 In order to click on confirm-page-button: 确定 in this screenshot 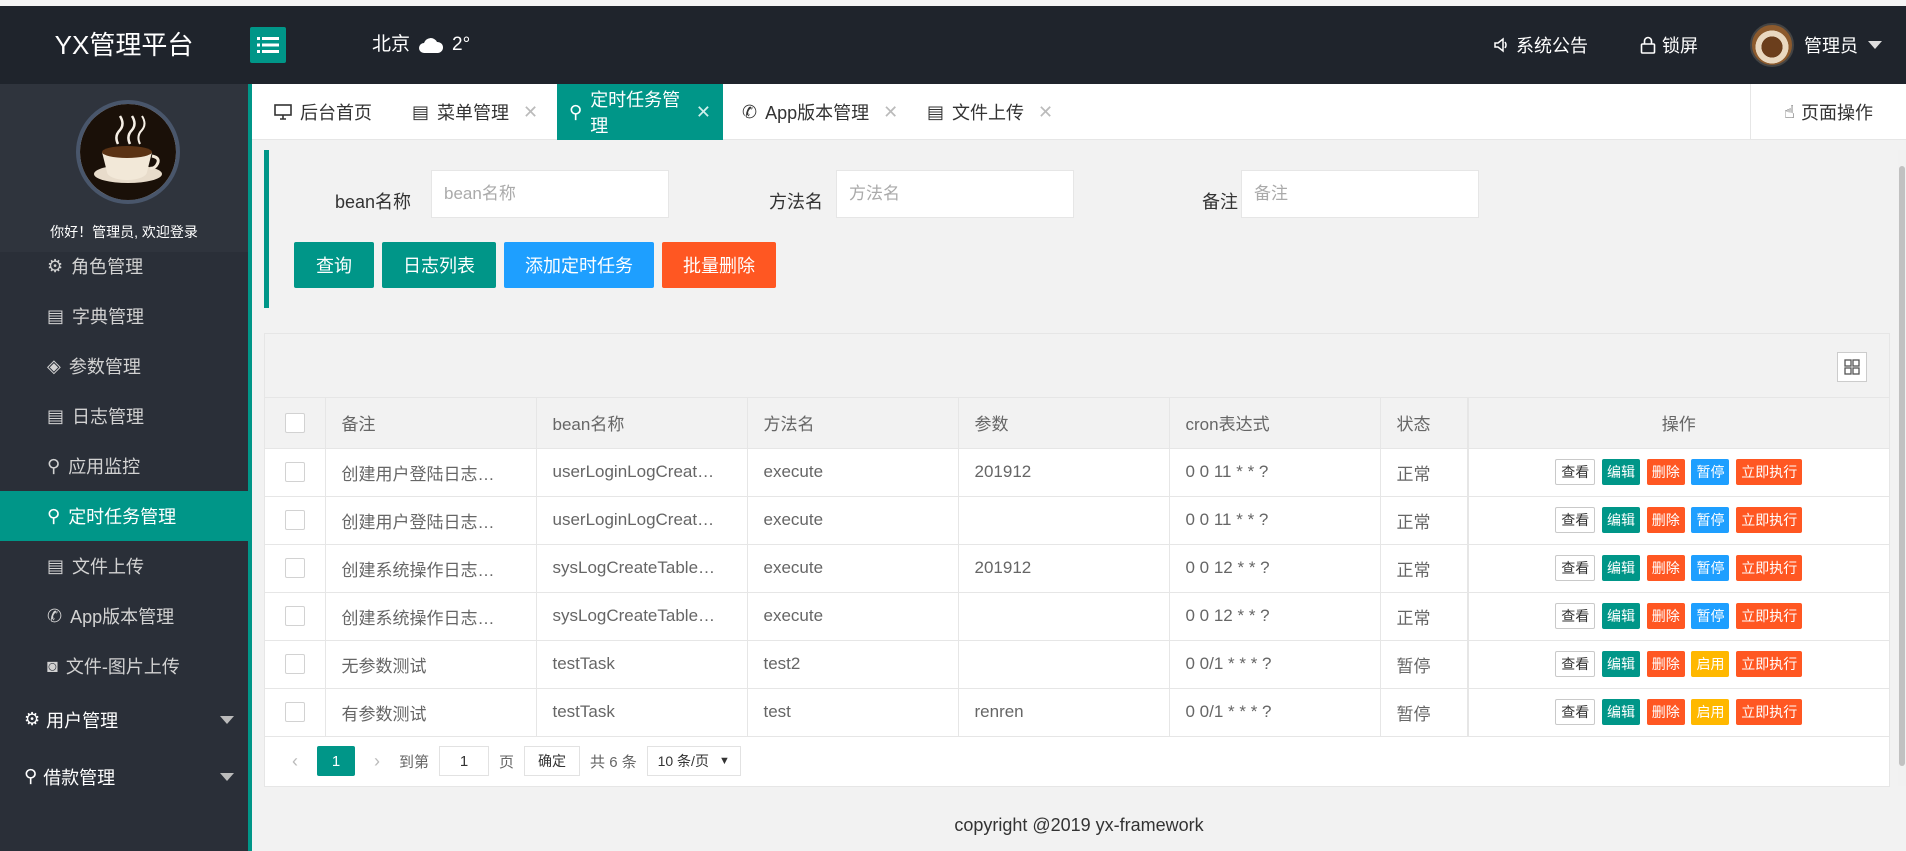, I will do `click(552, 761)`.